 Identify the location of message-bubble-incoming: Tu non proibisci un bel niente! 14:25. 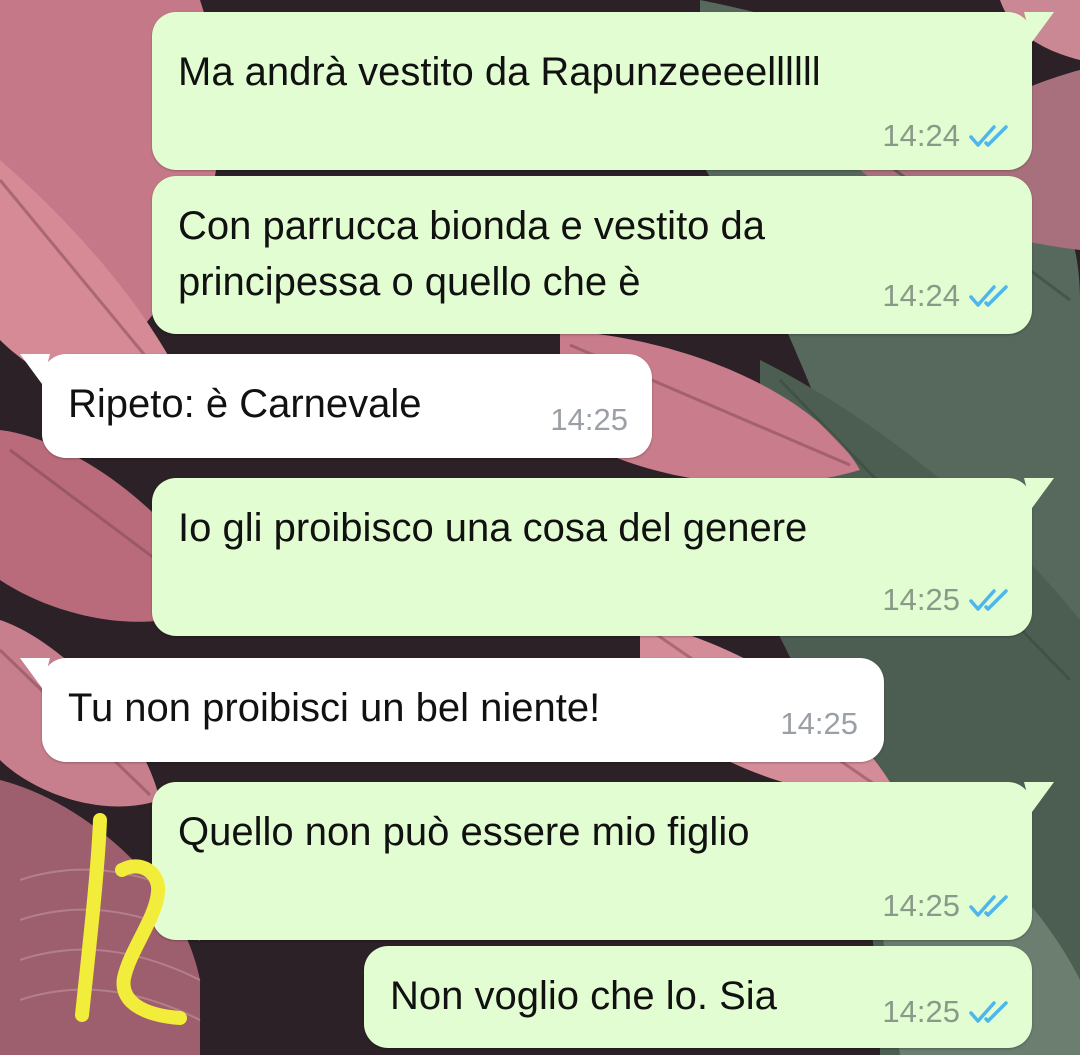
(452, 710).